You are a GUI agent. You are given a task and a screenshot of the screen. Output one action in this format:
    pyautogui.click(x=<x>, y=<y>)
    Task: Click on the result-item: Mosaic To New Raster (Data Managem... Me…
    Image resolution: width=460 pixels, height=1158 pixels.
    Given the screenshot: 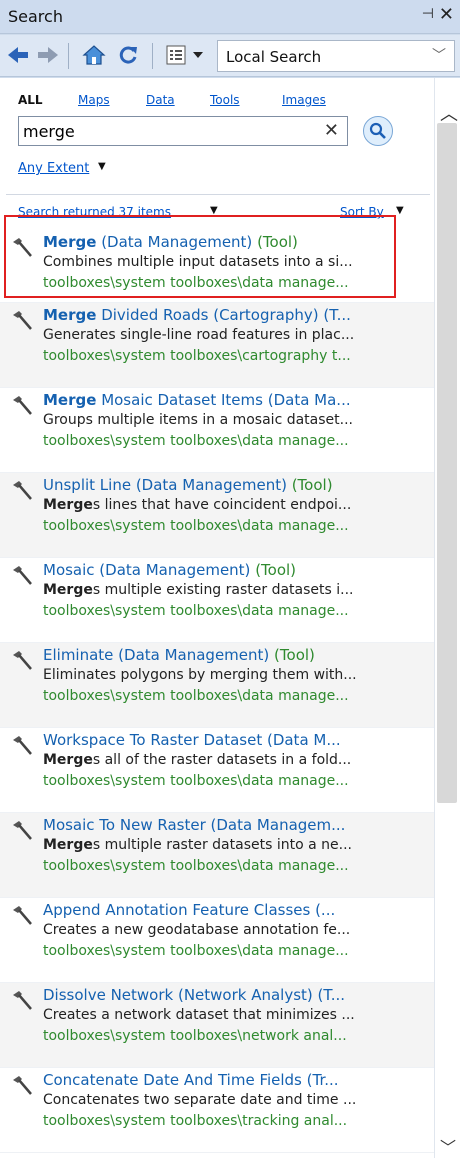 What is the action you would take?
    pyautogui.click(x=217, y=855)
    